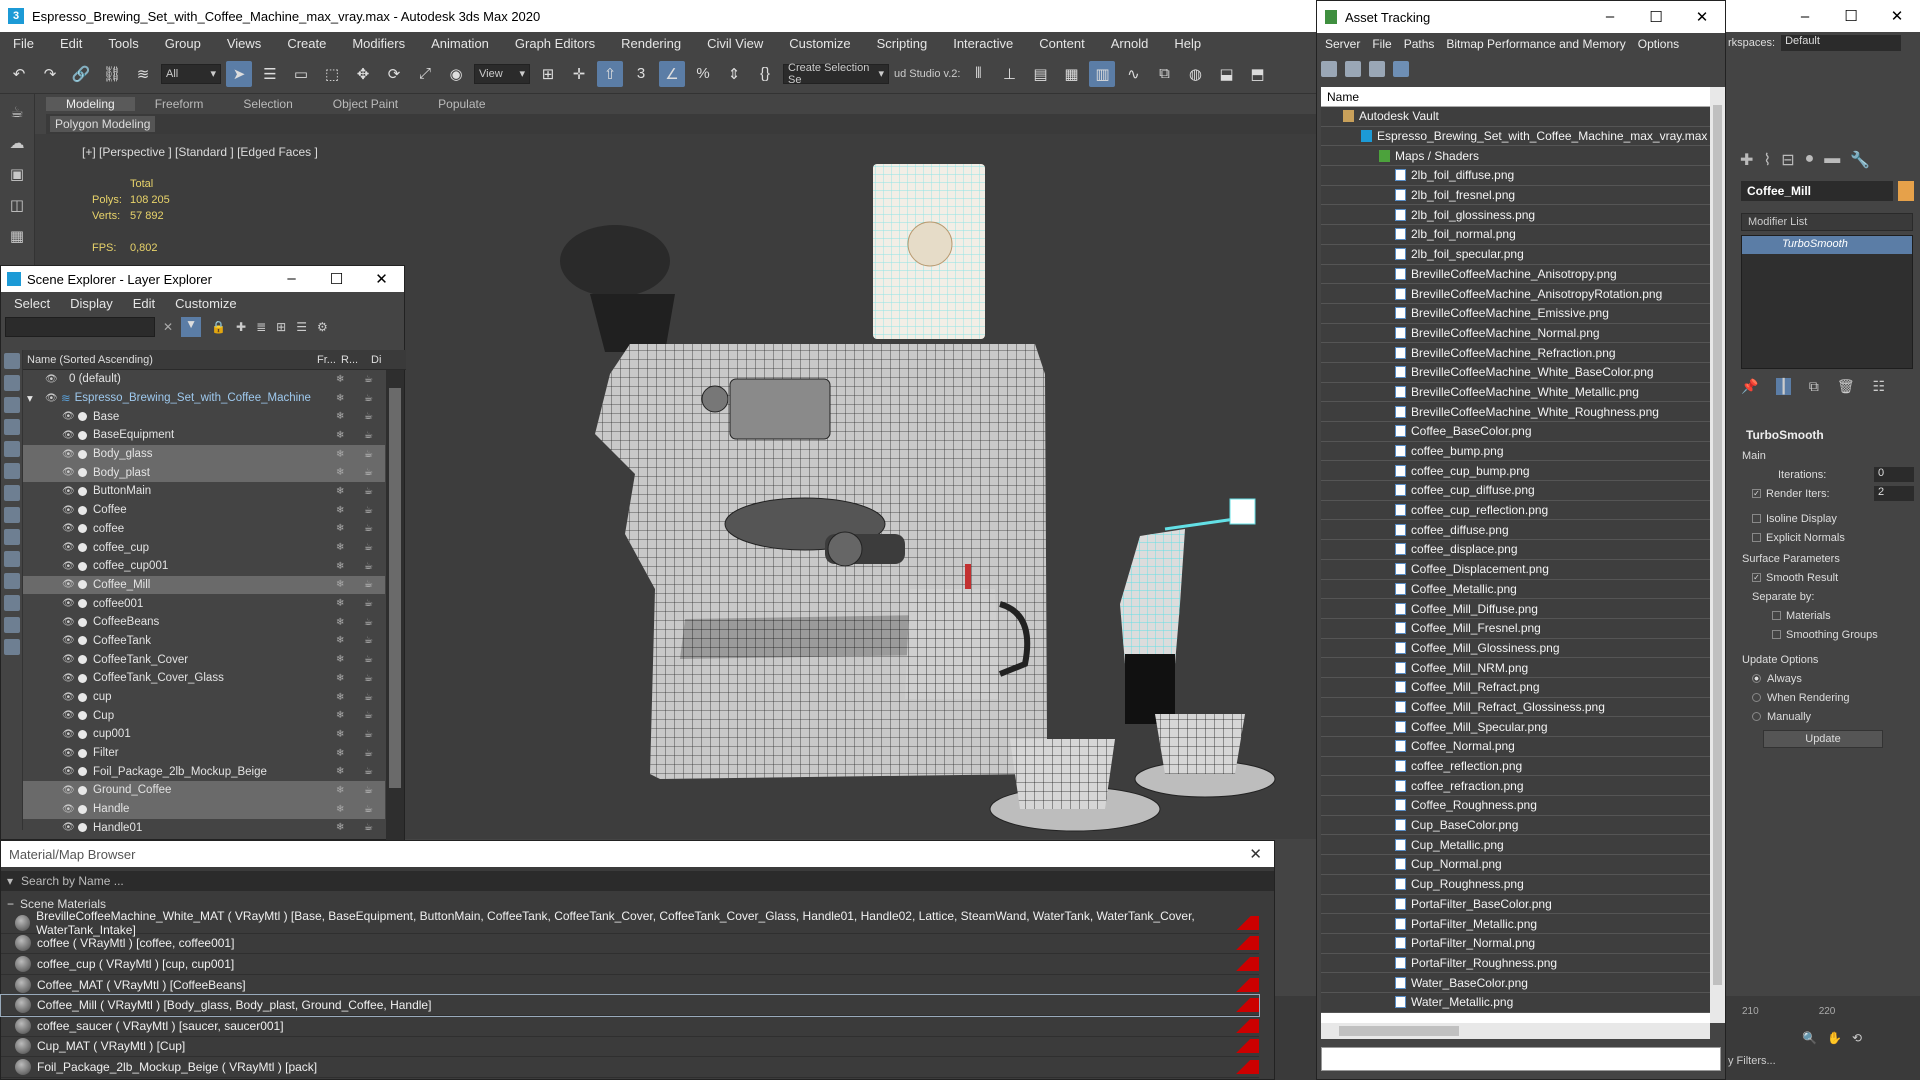 Image resolution: width=1920 pixels, height=1080 pixels. What do you see at coordinates (651, 43) in the screenshot?
I see `menu-item-rendering: Rendering` at bounding box center [651, 43].